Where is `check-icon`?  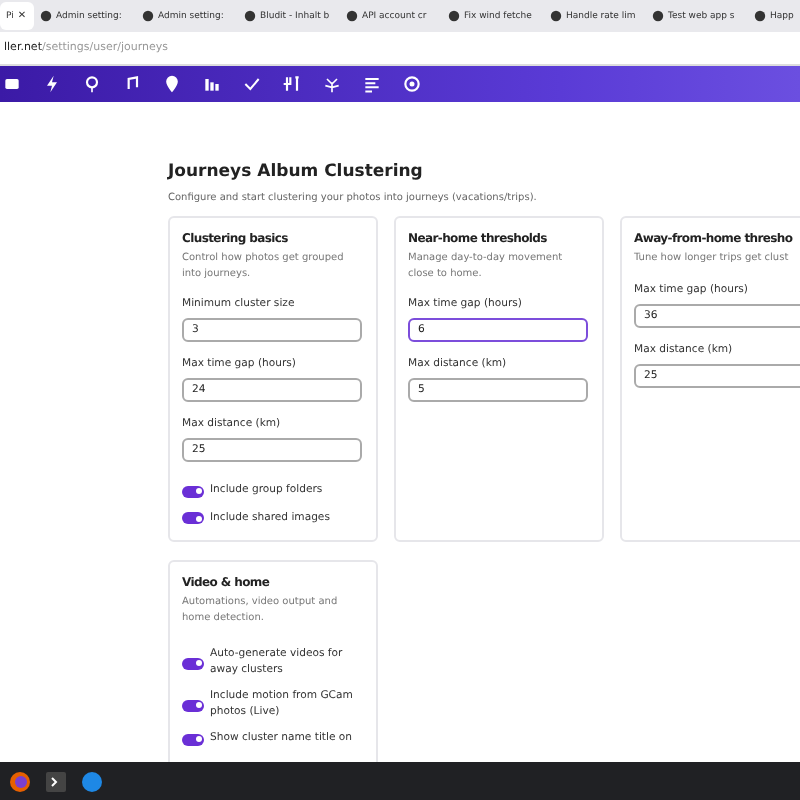 check-icon is located at coordinates (252, 84).